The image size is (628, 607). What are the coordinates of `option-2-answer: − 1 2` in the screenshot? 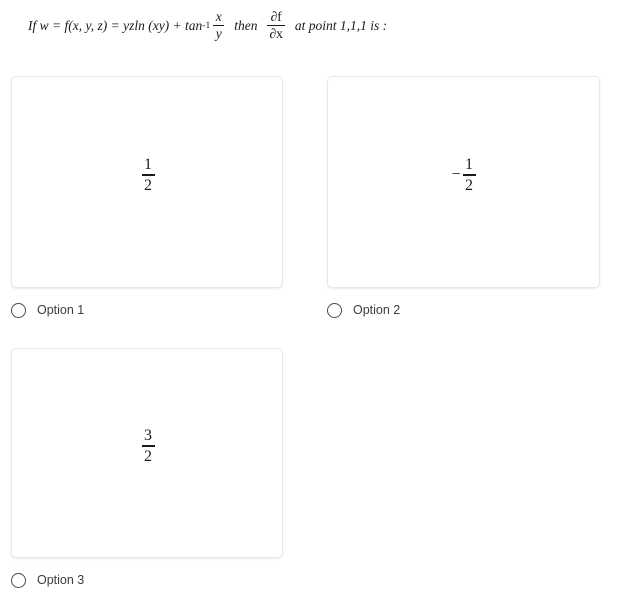 It's located at (463, 174).